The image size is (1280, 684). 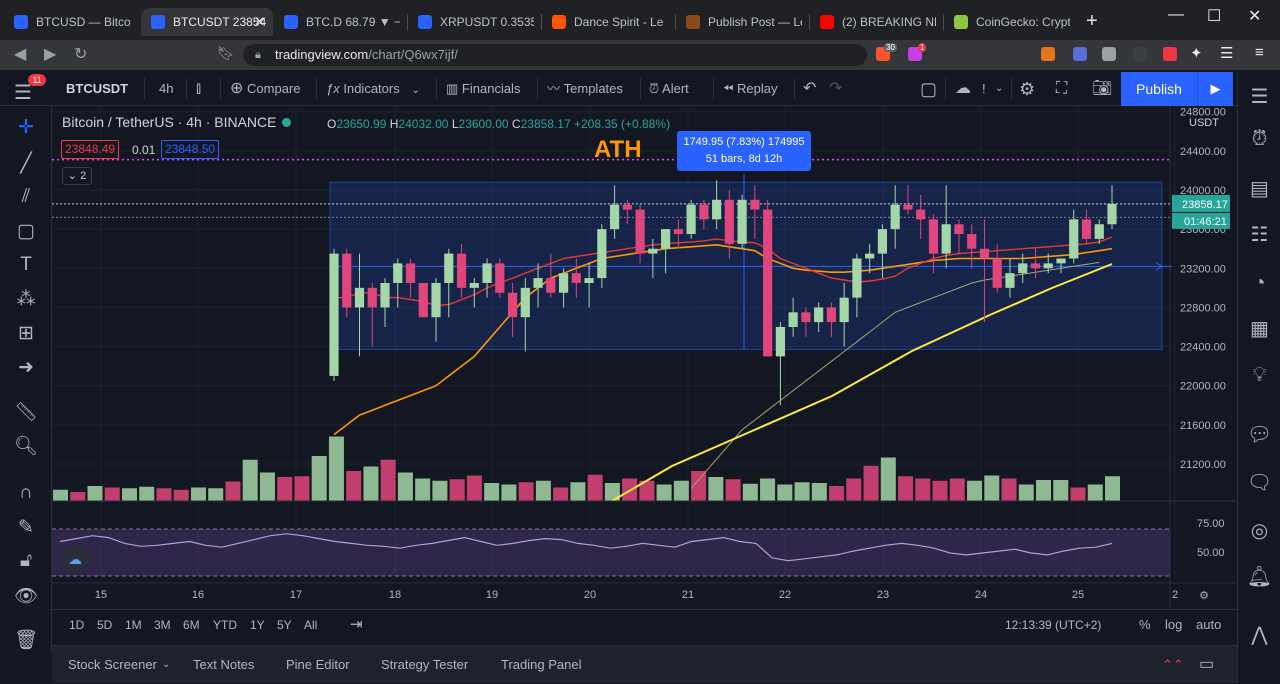 What do you see at coordinates (26, 367) in the screenshot?
I see `arrow-circle-icon: ➜` at bounding box center [26, 367].